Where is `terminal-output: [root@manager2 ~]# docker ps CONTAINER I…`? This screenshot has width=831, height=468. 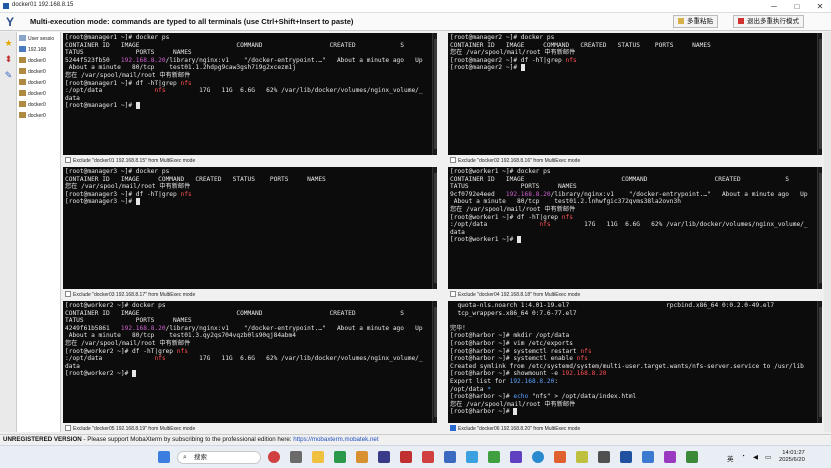
terminal-output: [root@manager2 ~]# docker ps CONTAINER I… is located at coordinates (635, 53).